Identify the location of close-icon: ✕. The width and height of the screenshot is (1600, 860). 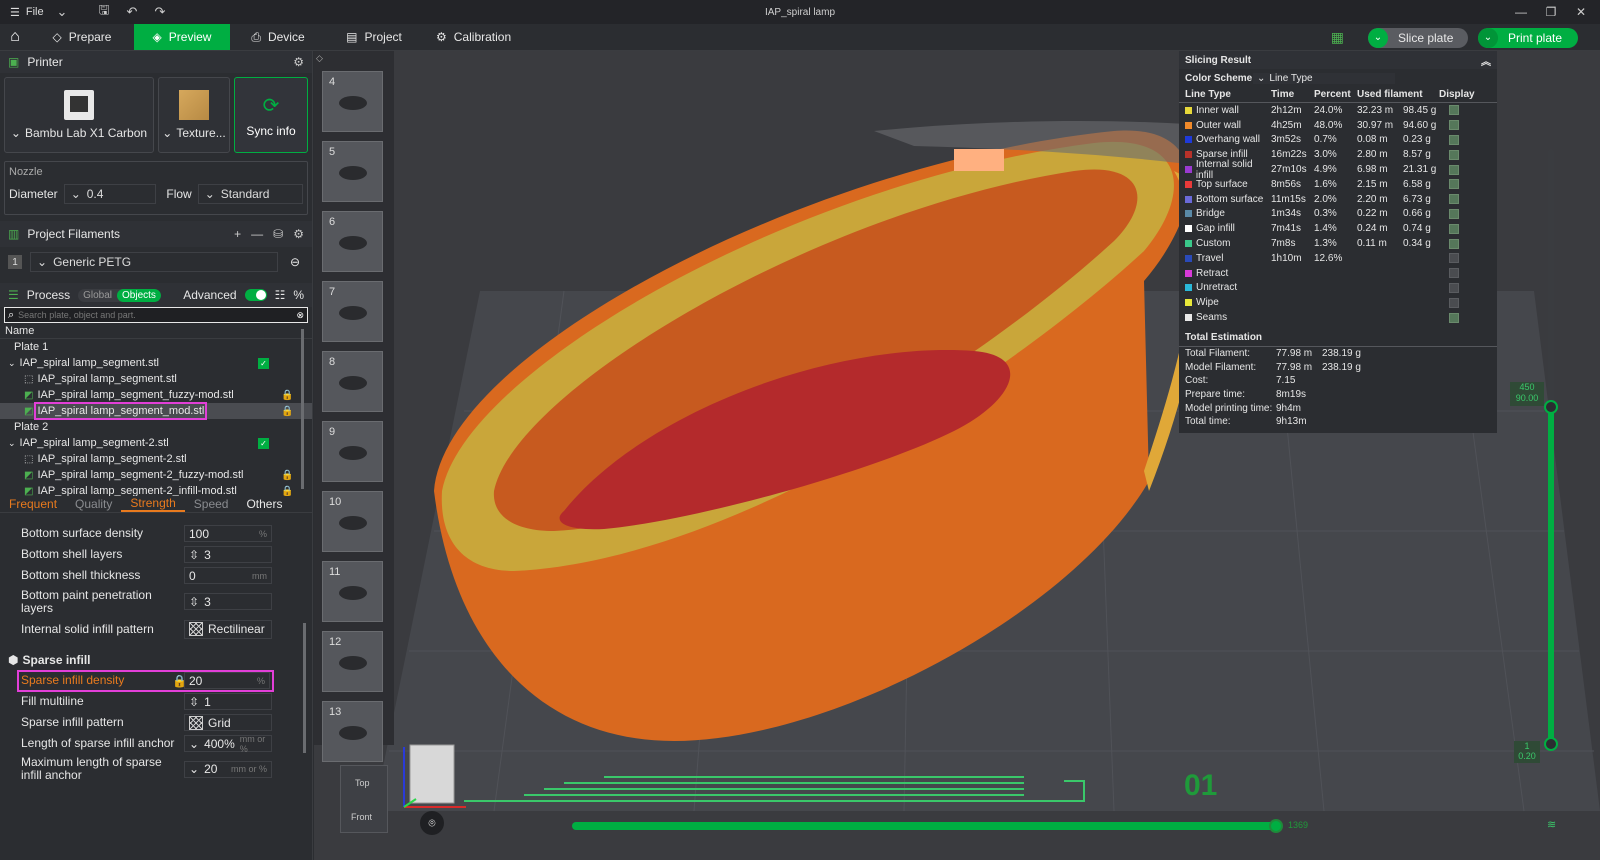
(1581, 12).